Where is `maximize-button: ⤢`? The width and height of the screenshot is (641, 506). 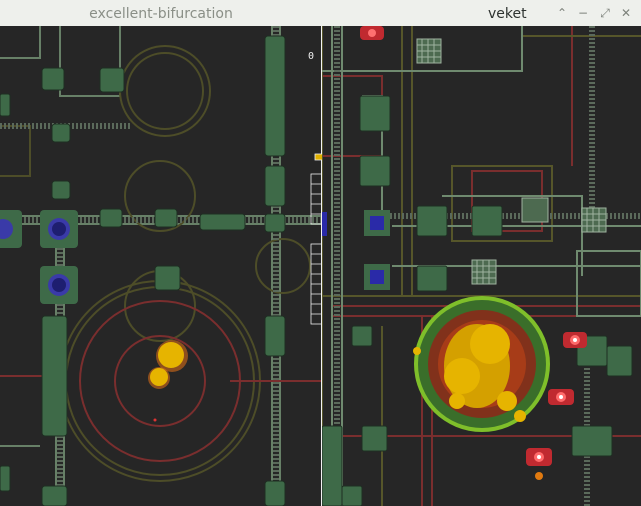
maximize-button: ⤢ is located at coordinates (605, 13).